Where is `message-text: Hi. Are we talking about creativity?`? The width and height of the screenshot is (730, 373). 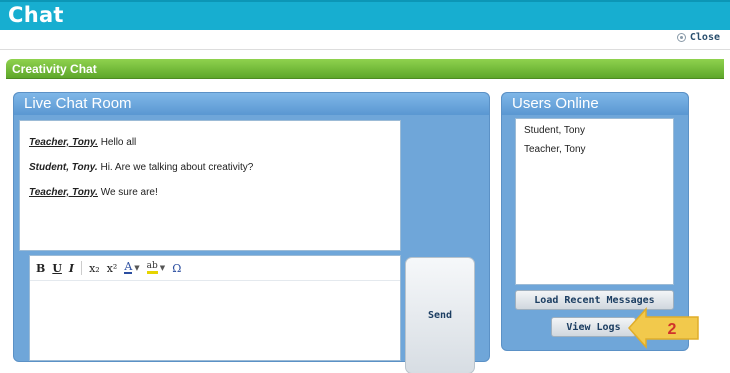
message-text: Hi. Are we talking about creativity? is located at coordinates (175, 167).